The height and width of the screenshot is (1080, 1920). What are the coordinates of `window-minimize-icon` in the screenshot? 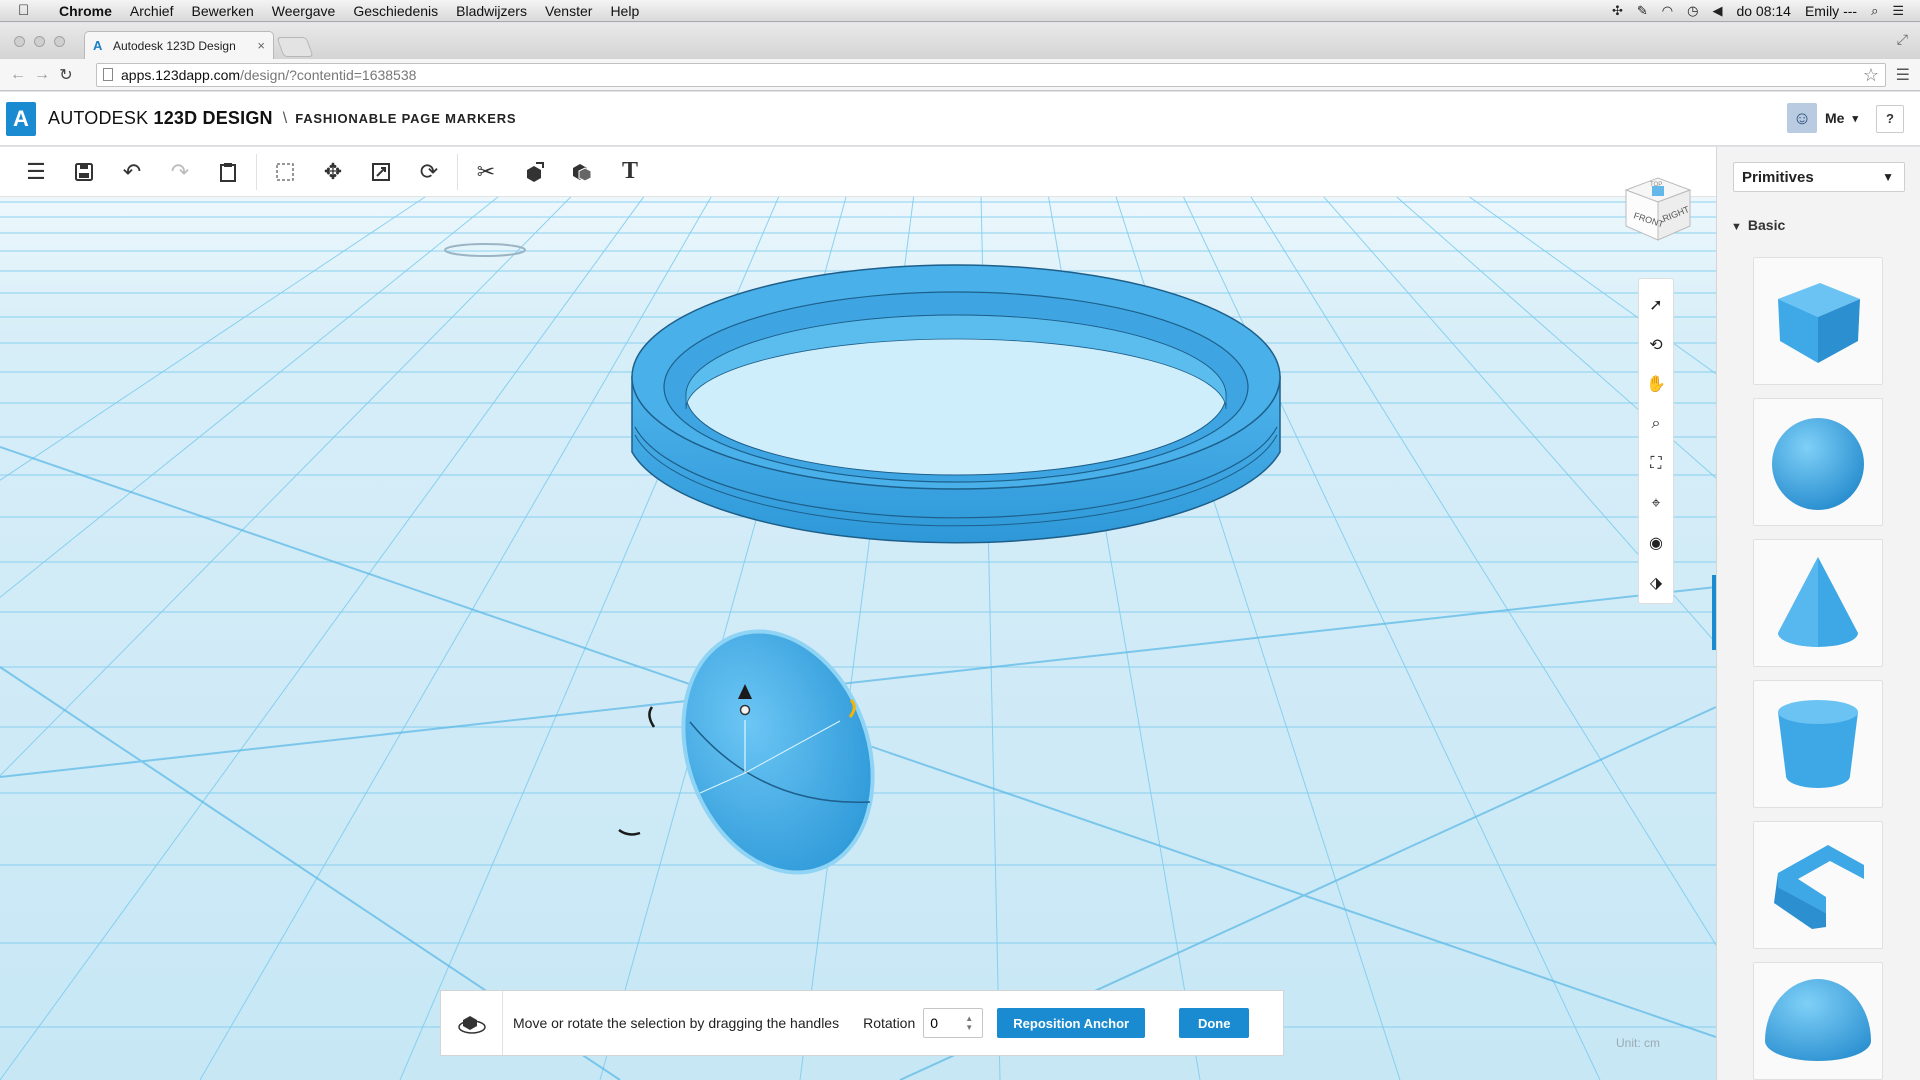 It's located at (39, 41).